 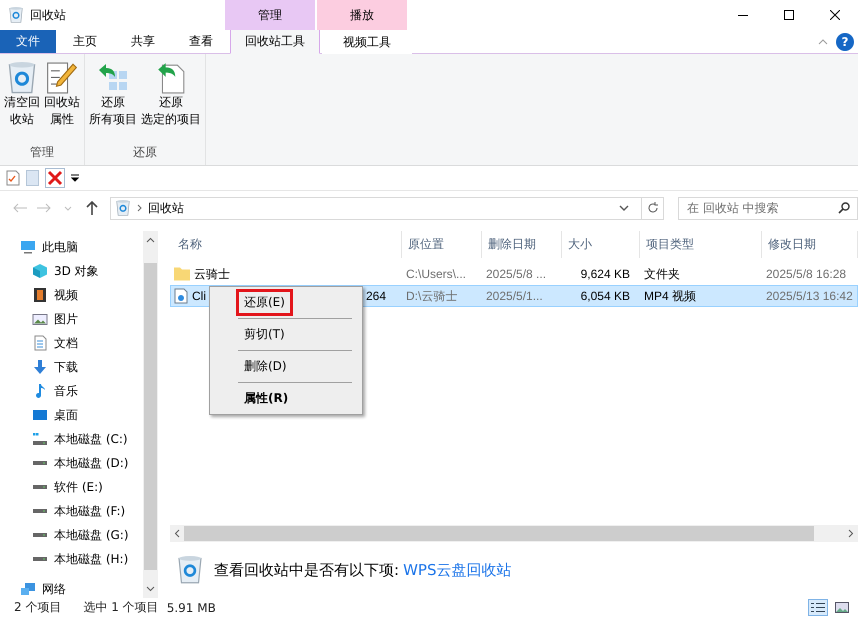 What do you see at coordinates (40, 415) in the screenshot?
I see `desktop-icon` at bounding box center [40, 415].